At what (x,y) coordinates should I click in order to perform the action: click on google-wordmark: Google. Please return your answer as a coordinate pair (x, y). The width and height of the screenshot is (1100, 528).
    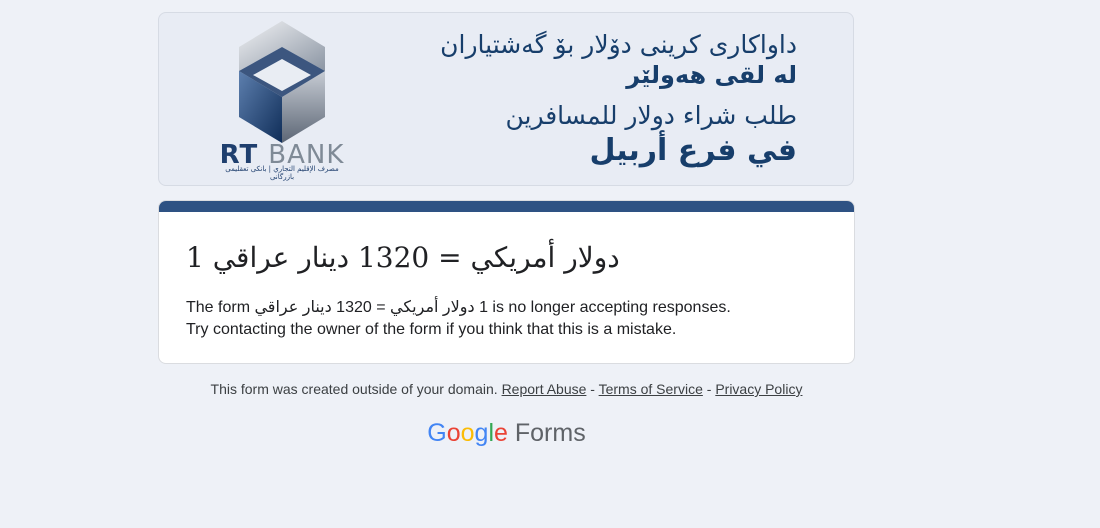
    Looking at the image, I should click on (467, 433).